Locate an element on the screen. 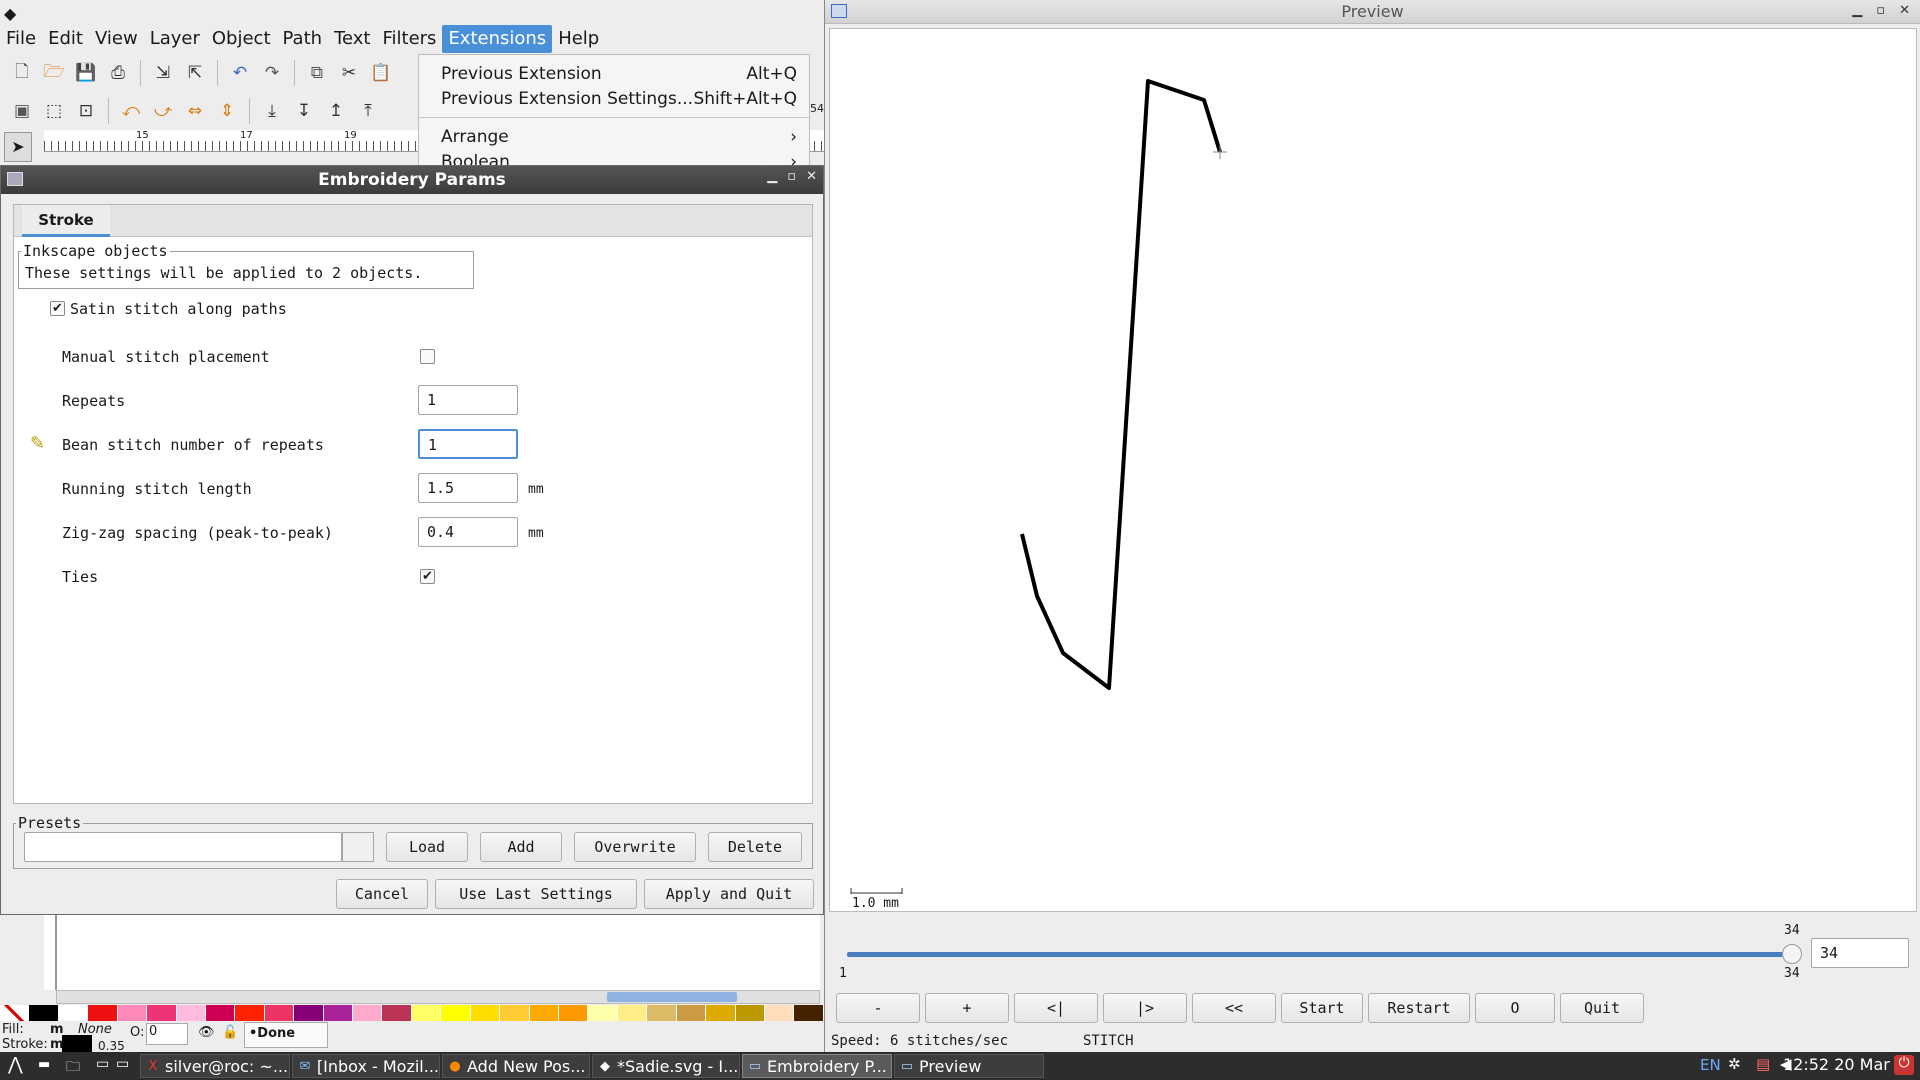 This screenshot has width=1920, height=1080. restart-button: Restart is located at coordinates (1419, 1008).